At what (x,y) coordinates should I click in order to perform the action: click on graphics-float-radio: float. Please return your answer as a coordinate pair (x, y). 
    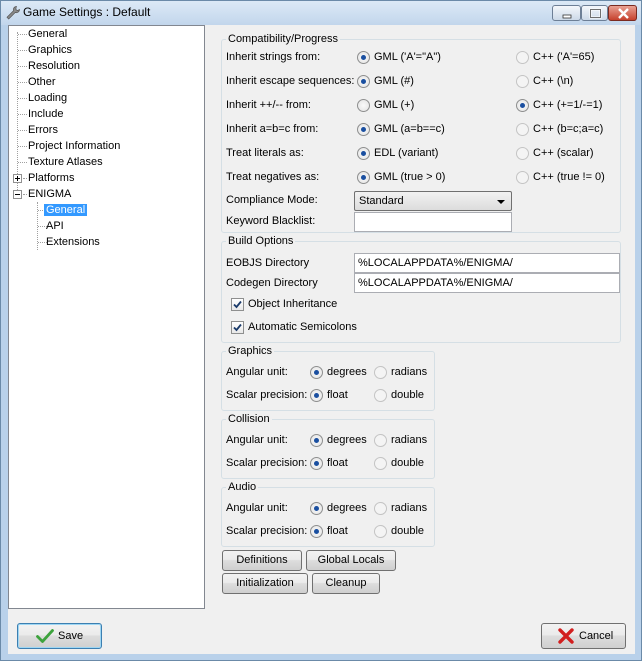
    Looking at the image, I should click on (329, 395).